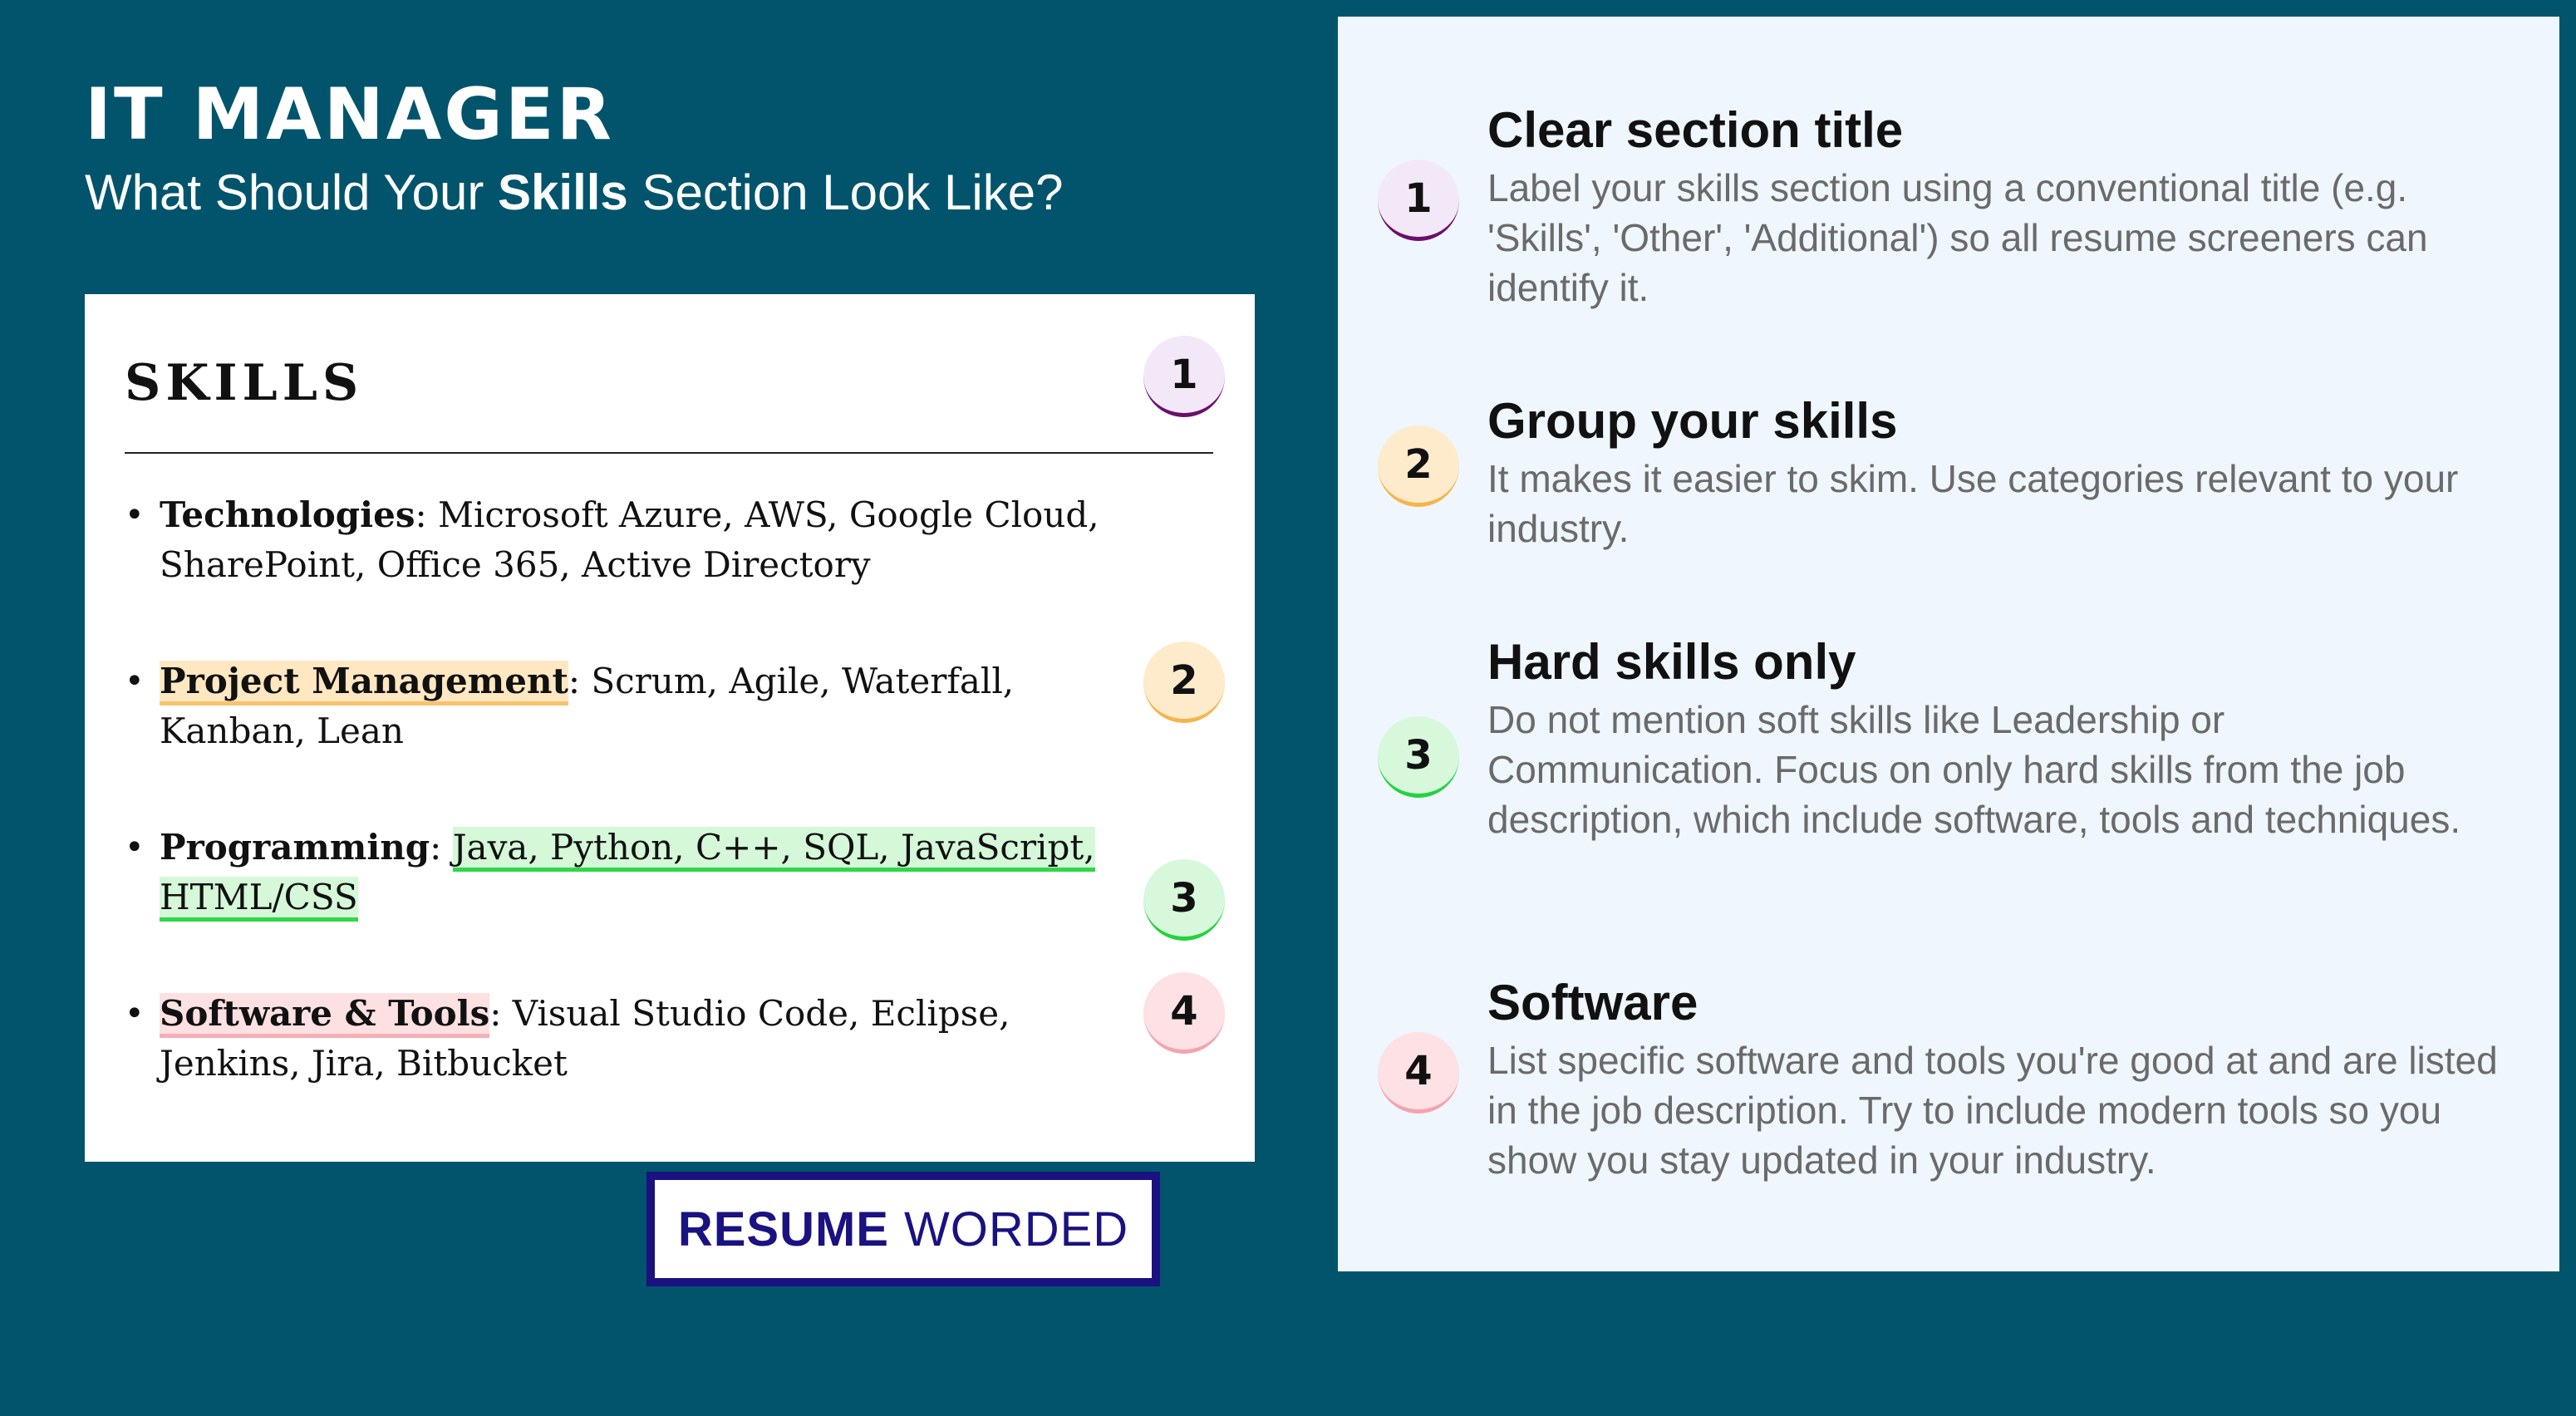 This screenshot has height=1416, width=2576. What do you see at coordinates (325, 1015) in the screenshot?
I see `skill-label: Software & Tools` at bounding box center [325, 1015].